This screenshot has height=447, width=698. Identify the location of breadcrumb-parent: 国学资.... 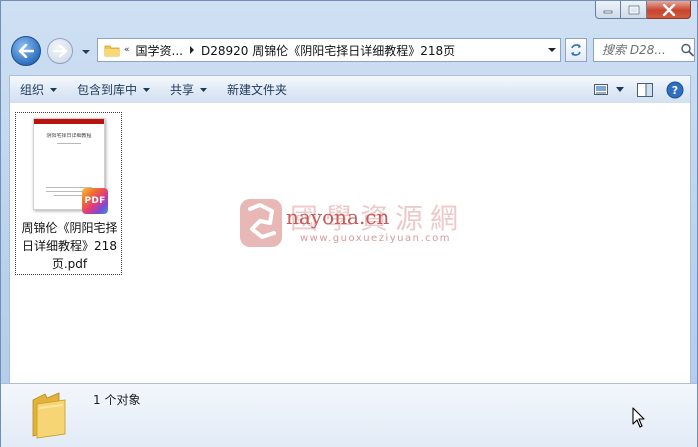
(159, 50).